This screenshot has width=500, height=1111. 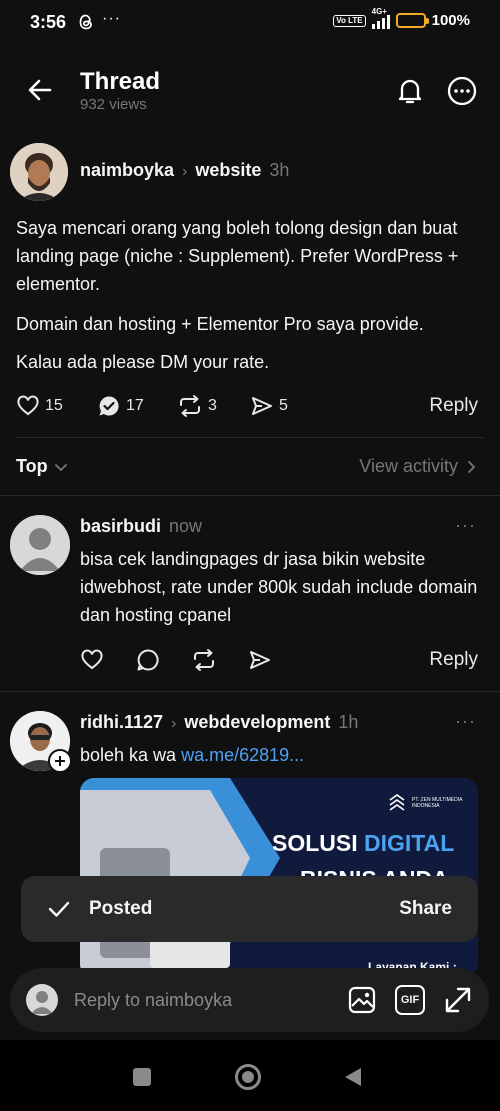 I want to click on expand-icon, so click(x=458, y=1000).